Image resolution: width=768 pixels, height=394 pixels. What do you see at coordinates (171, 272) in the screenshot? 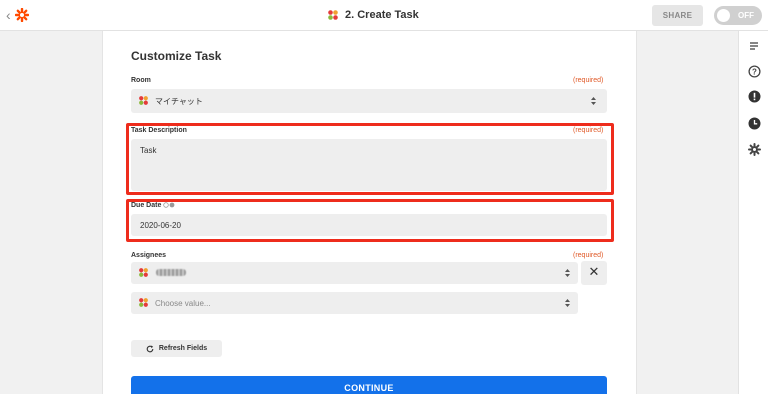
I see `blurred-assignee-name` at bounding box center [171, 272].